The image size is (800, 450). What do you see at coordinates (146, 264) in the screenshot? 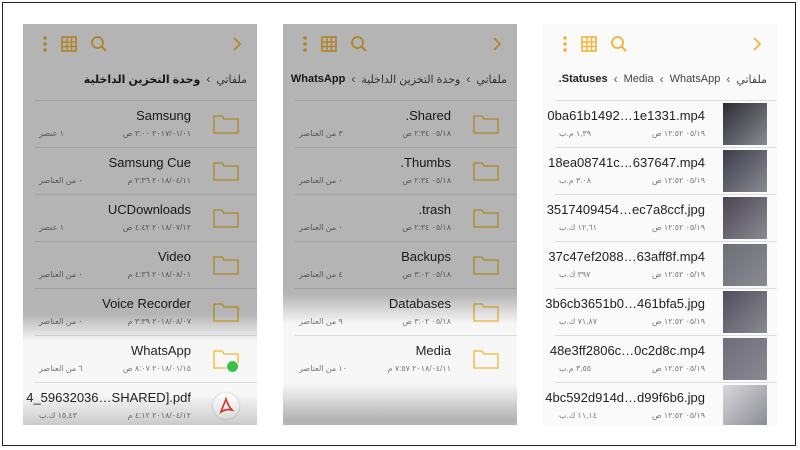
I see `list-item: Video ٢٠١٨/٠٨/٠١ ٤:٣٦ م ٠ من العناصر` at bounding box center [146, 264].